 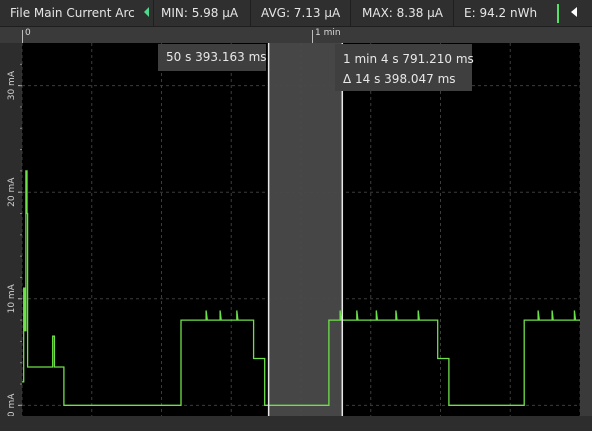 What do you see at coordinates (408, 59) in the screenshot?
I see `right-cursor-time: 1 min 4 s 791.210 ms` at bounding box center [408, 59].